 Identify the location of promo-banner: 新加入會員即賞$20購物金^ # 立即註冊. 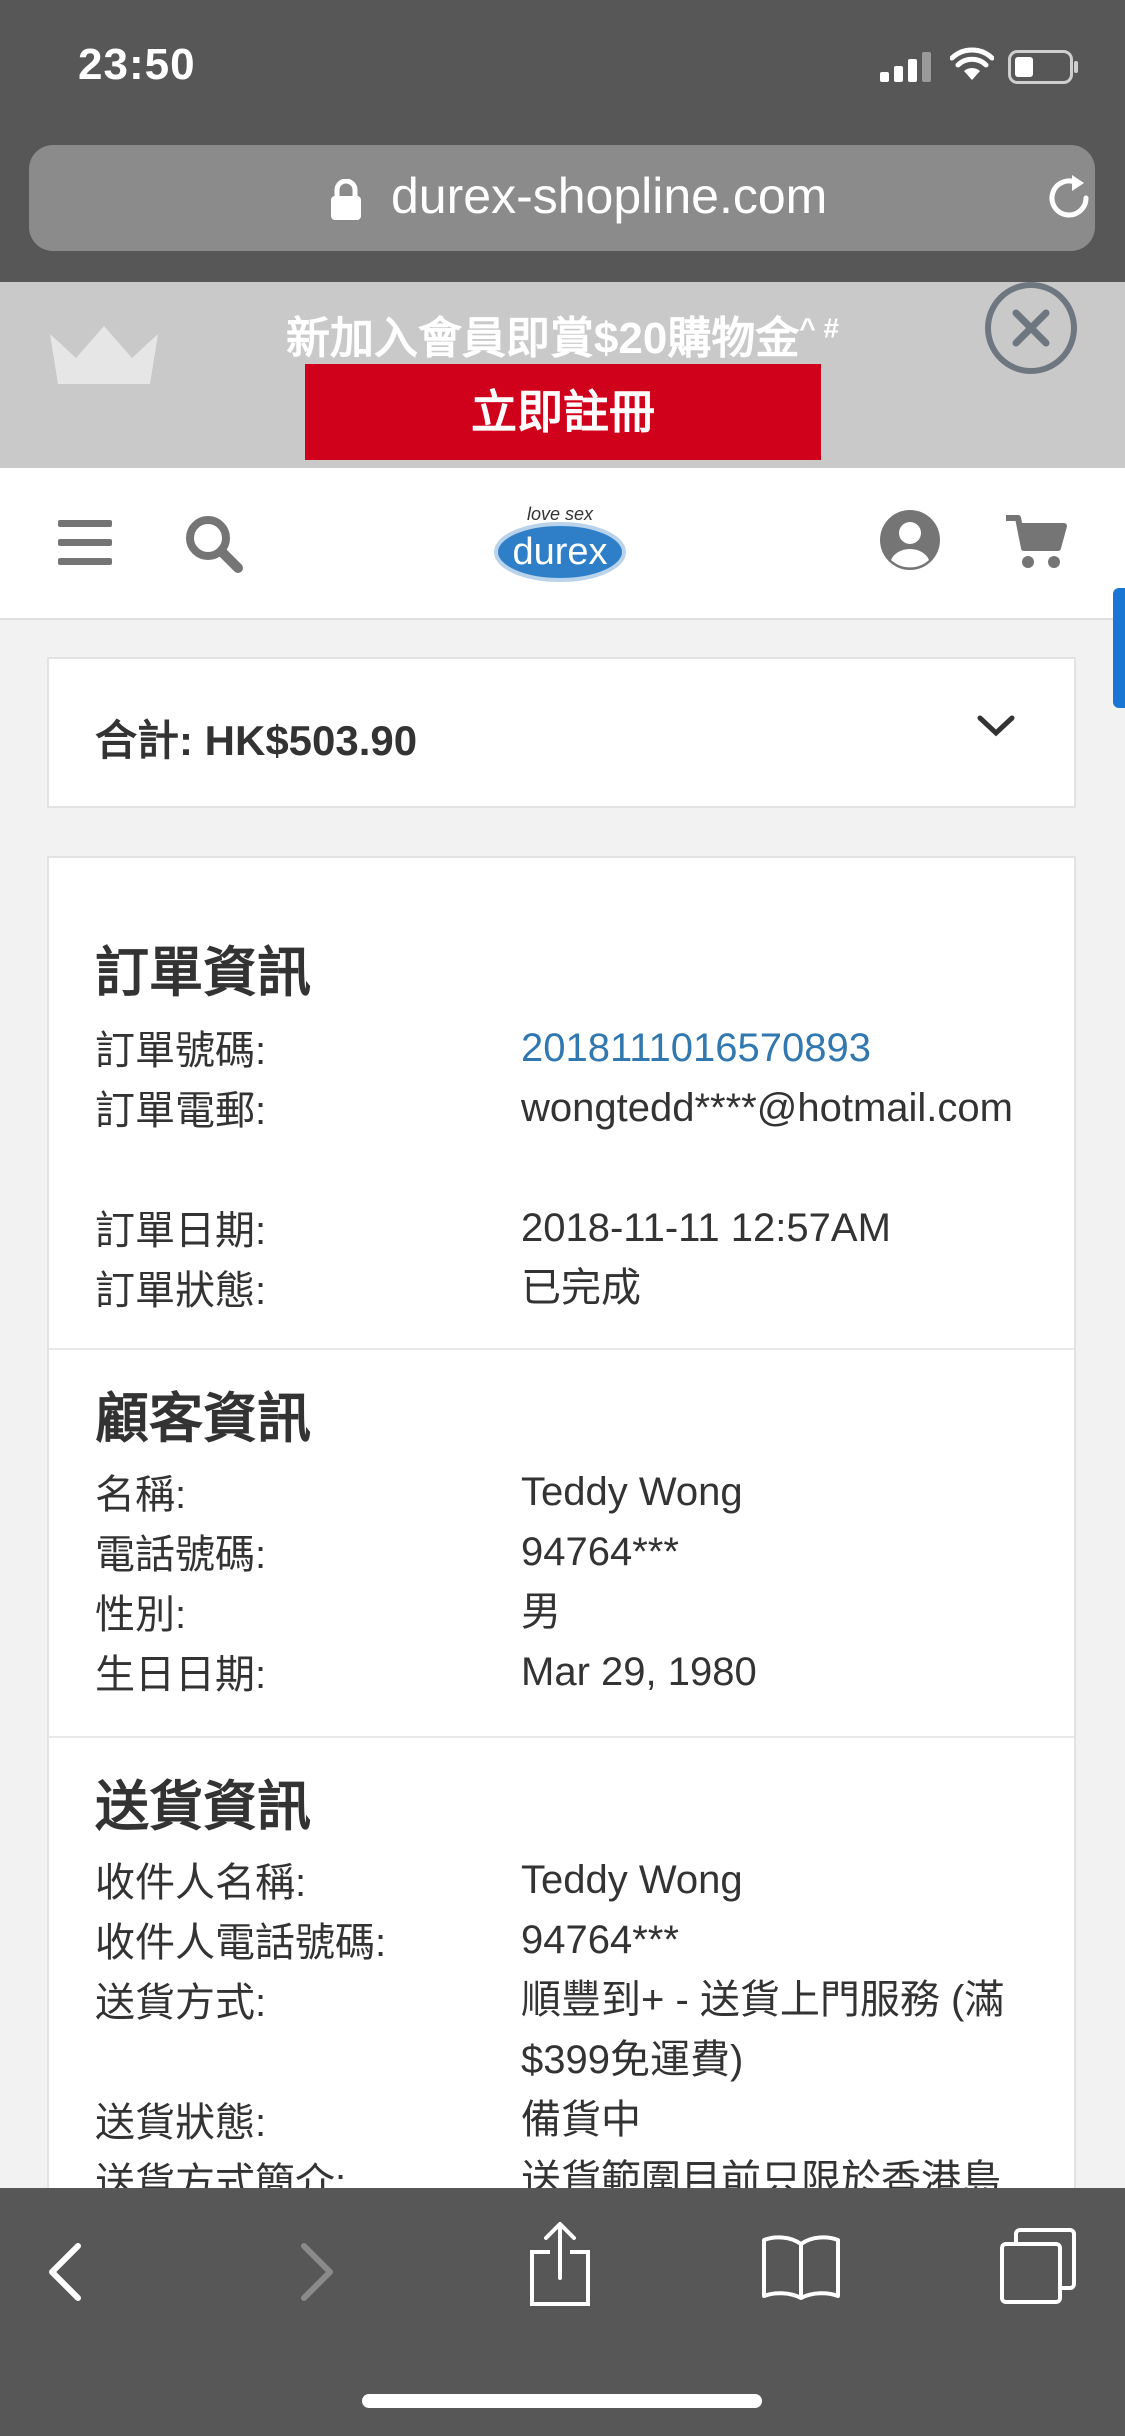
(562, 375).